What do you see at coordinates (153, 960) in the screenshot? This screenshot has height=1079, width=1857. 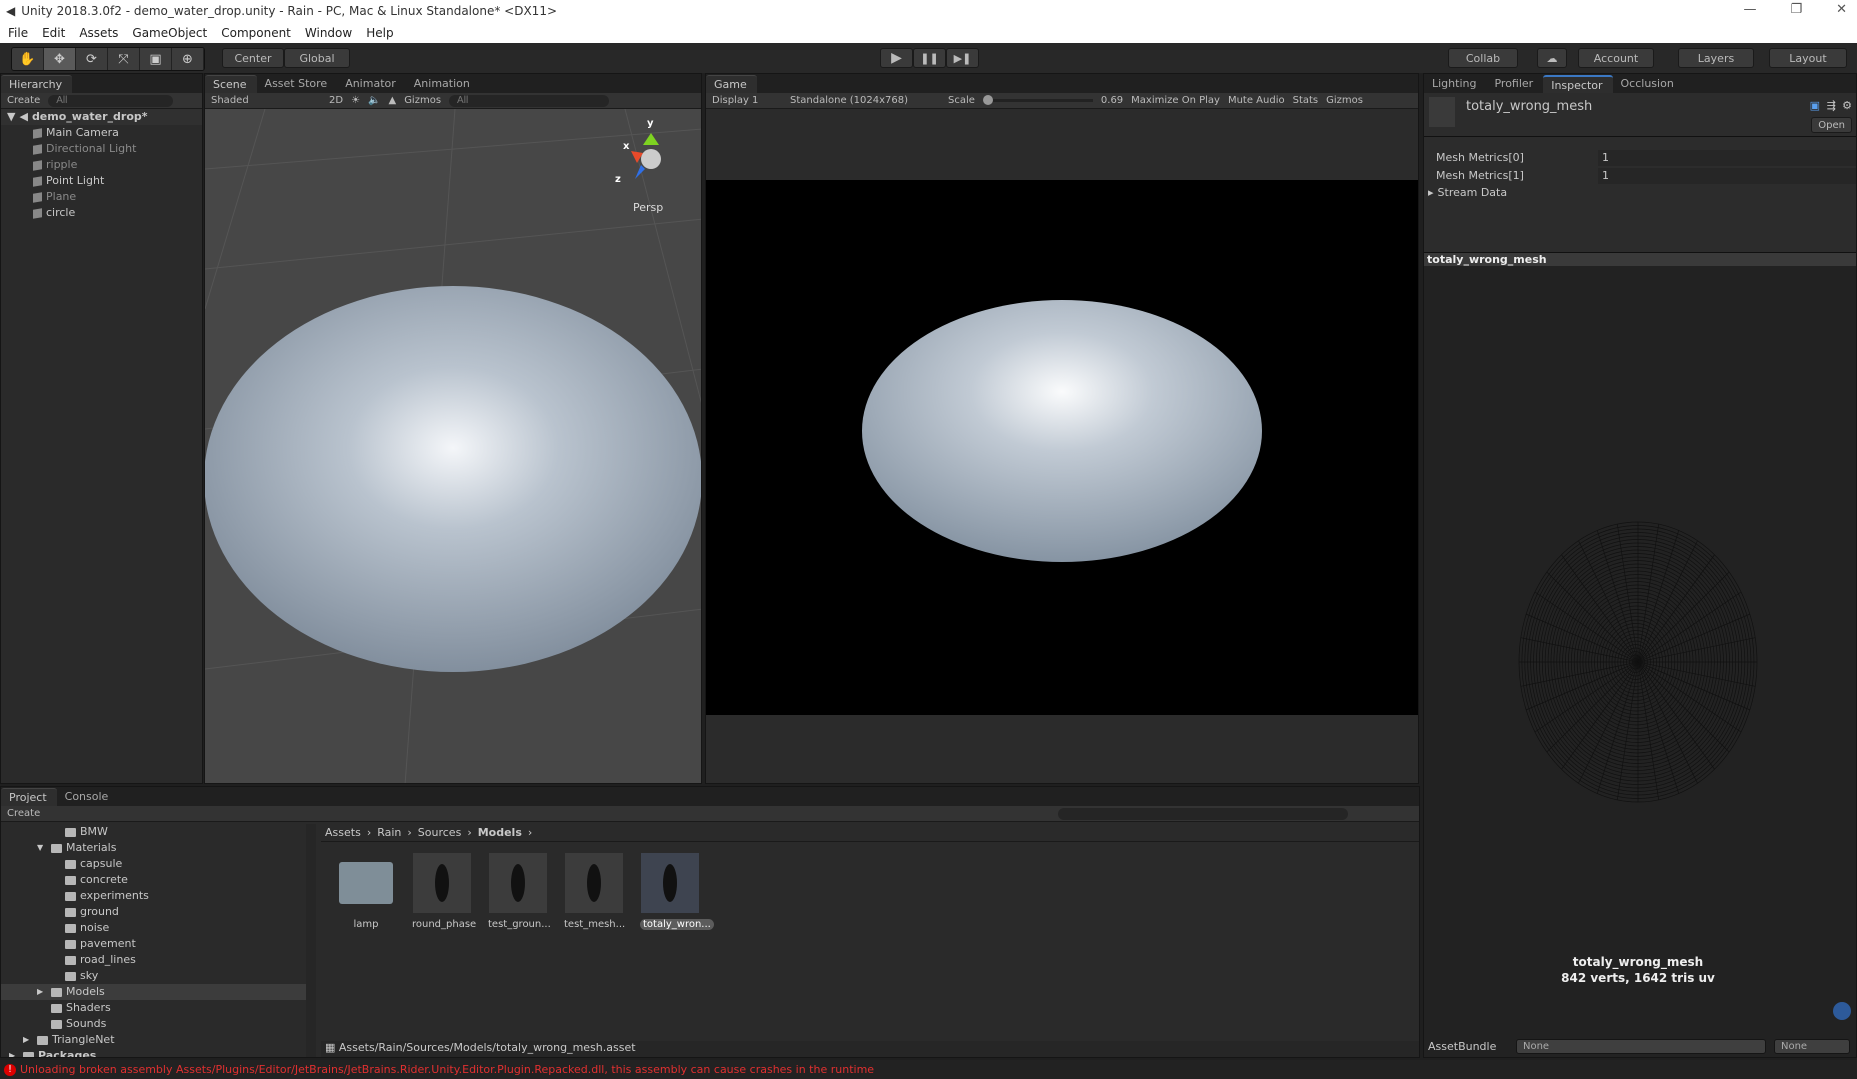 I see `project-tree-item: road_lines` at bounding box center [153, 960].